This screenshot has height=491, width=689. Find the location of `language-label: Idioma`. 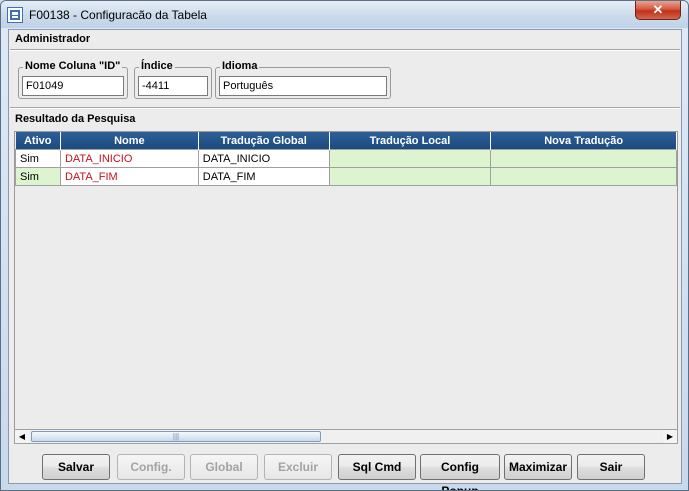

language-label: Idioma is located at coordinates (240, 66).